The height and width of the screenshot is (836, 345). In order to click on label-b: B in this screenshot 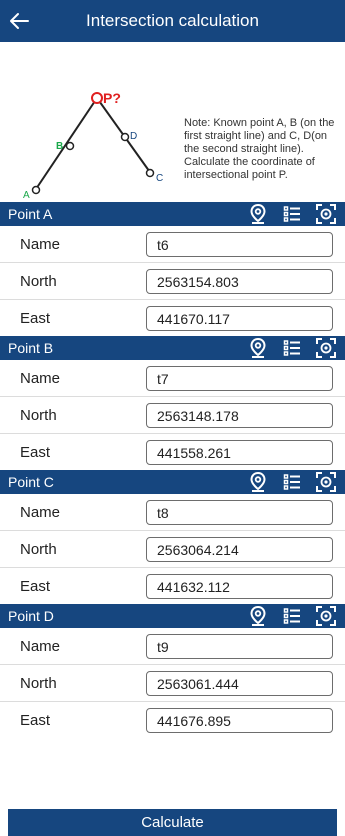, I will do `click(59, 146)`.